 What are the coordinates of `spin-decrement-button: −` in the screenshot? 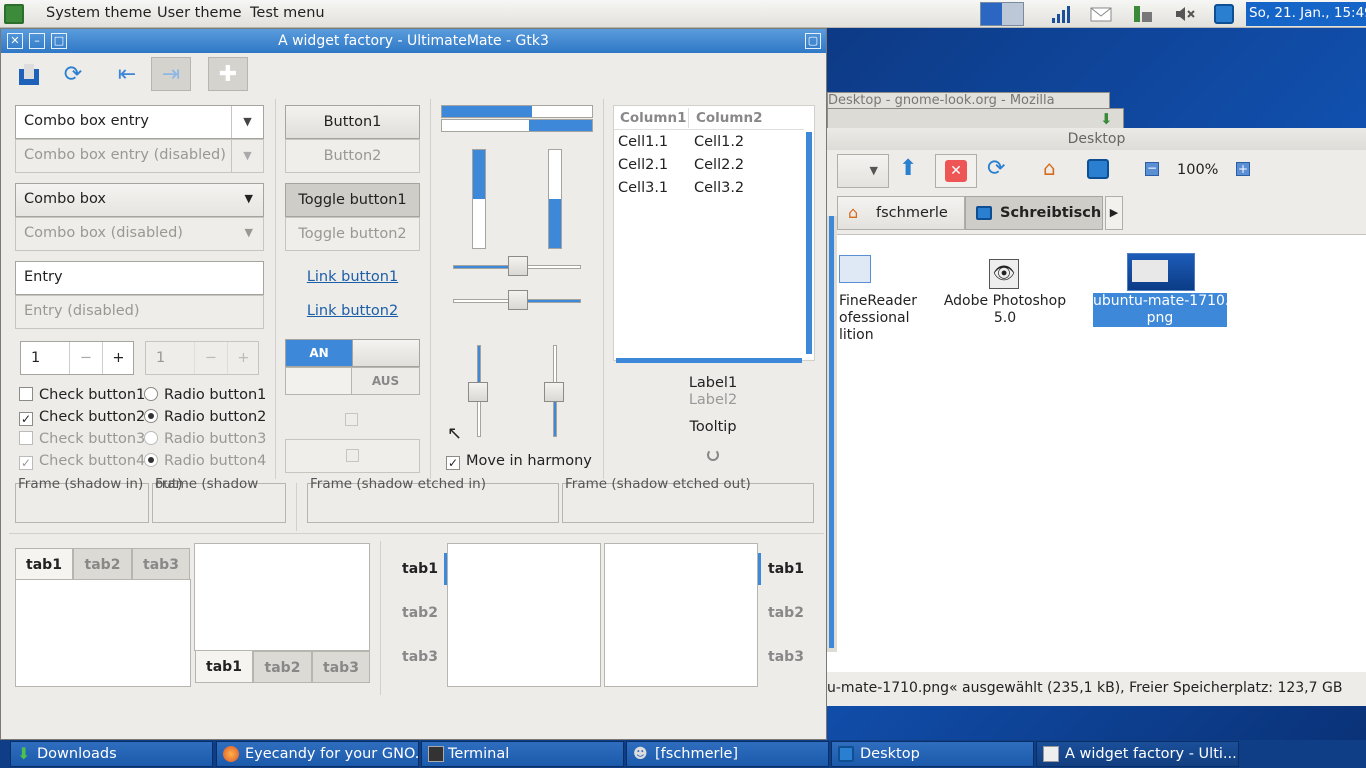 It's located at (85, 358).